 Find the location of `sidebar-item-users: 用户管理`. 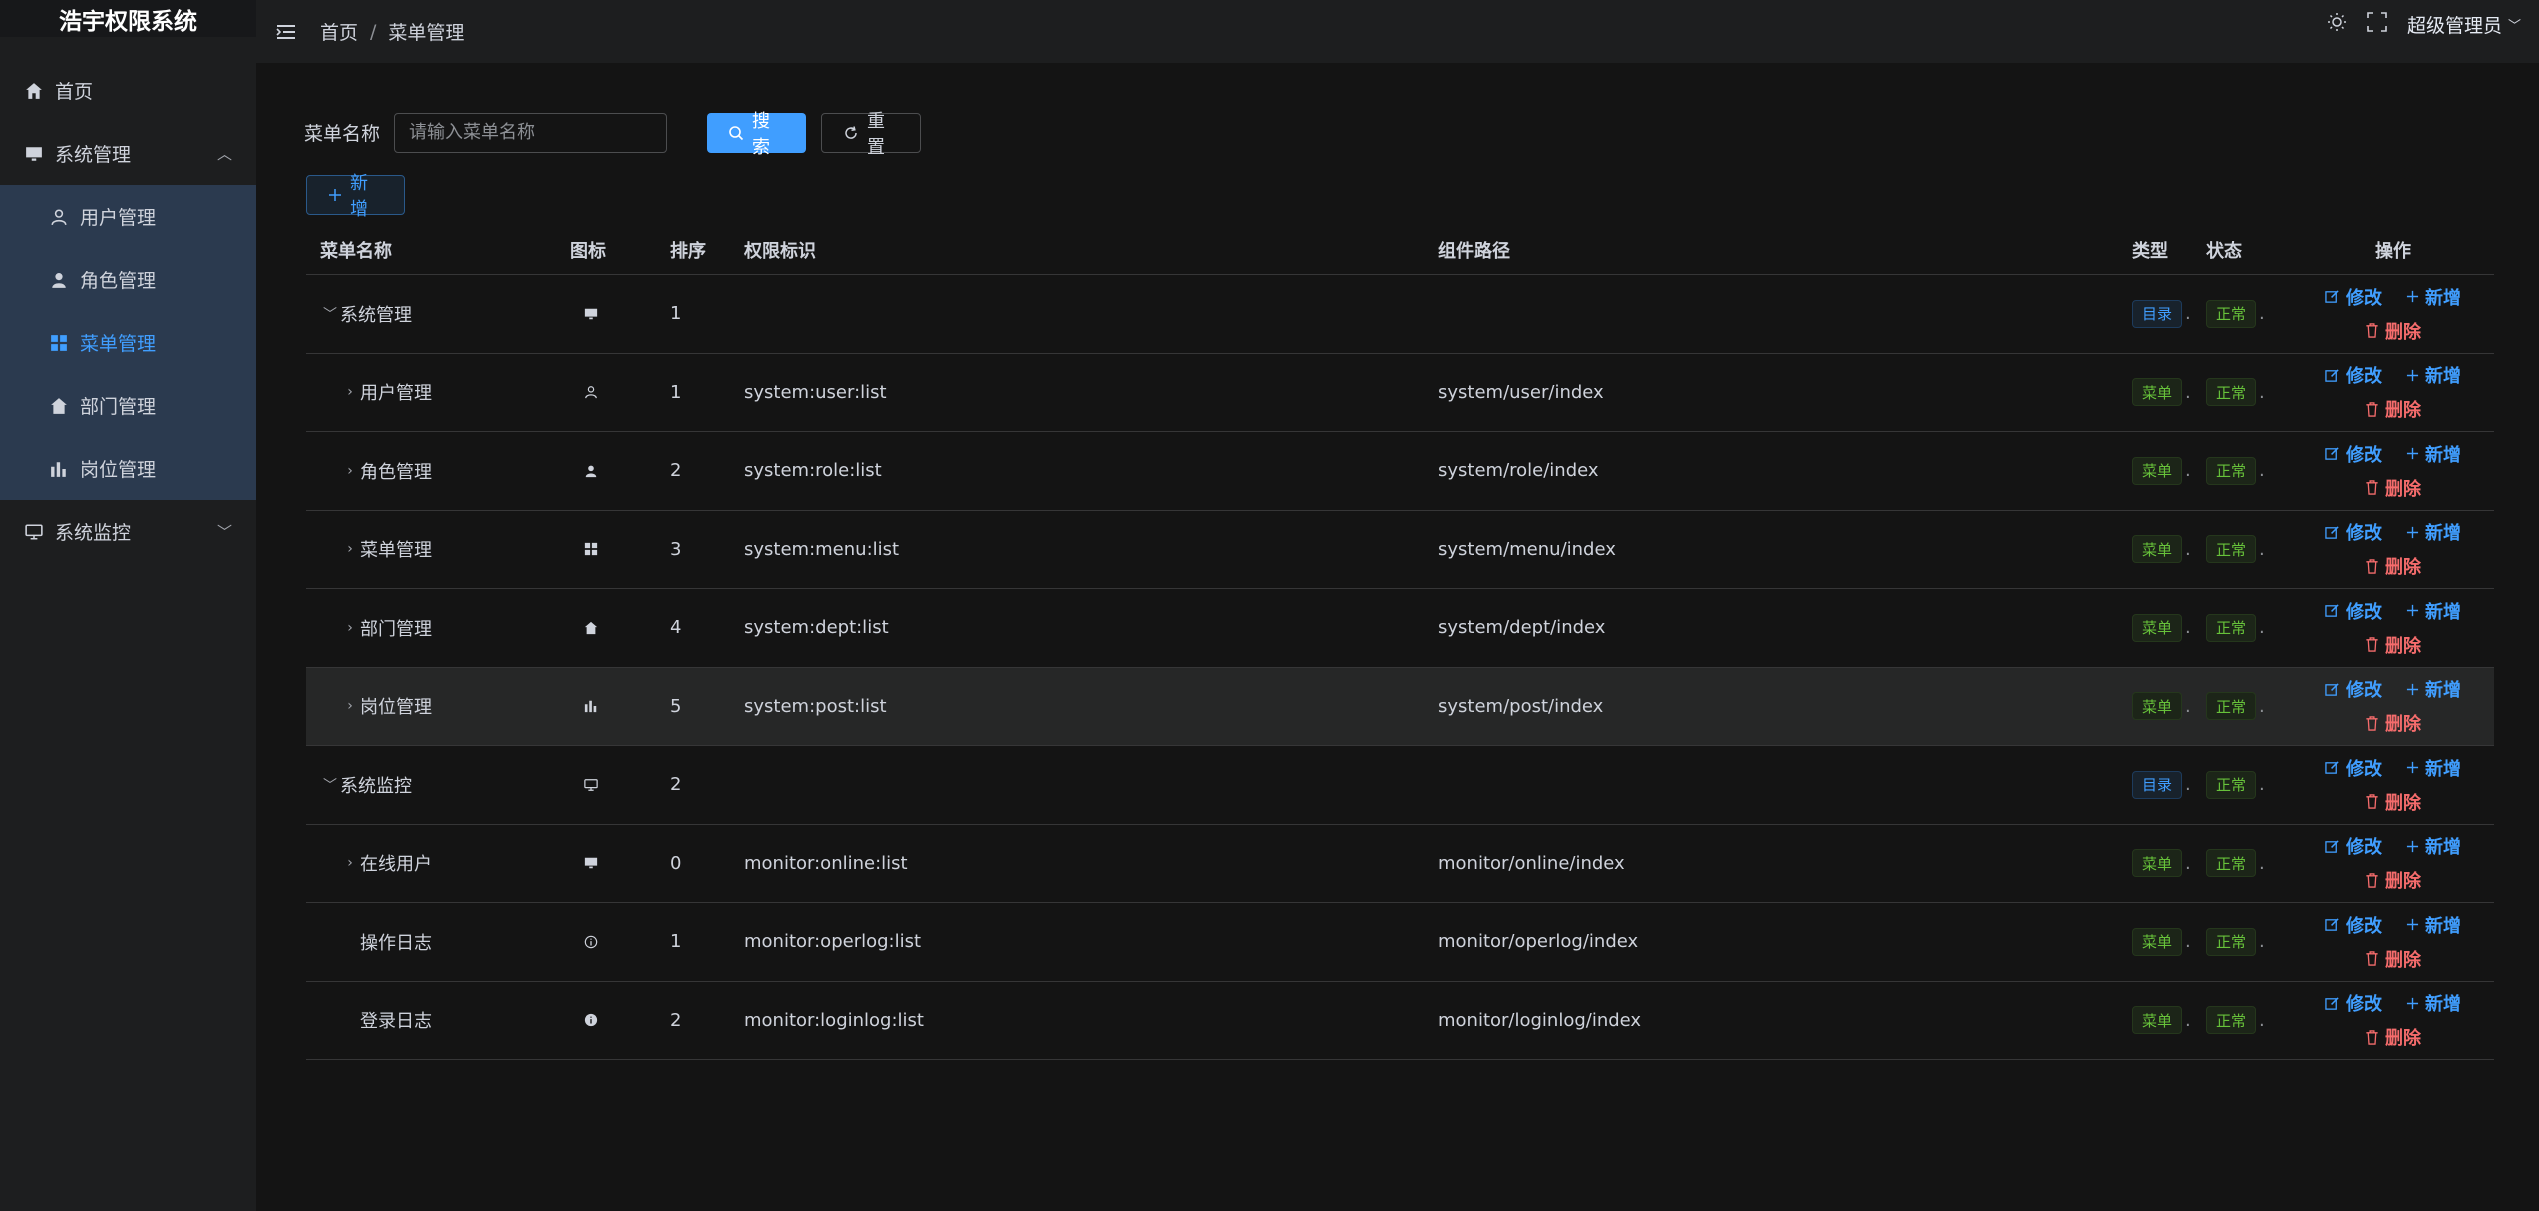

sidebar-item-users: 用户管理 is located at coordinates (128, 216).